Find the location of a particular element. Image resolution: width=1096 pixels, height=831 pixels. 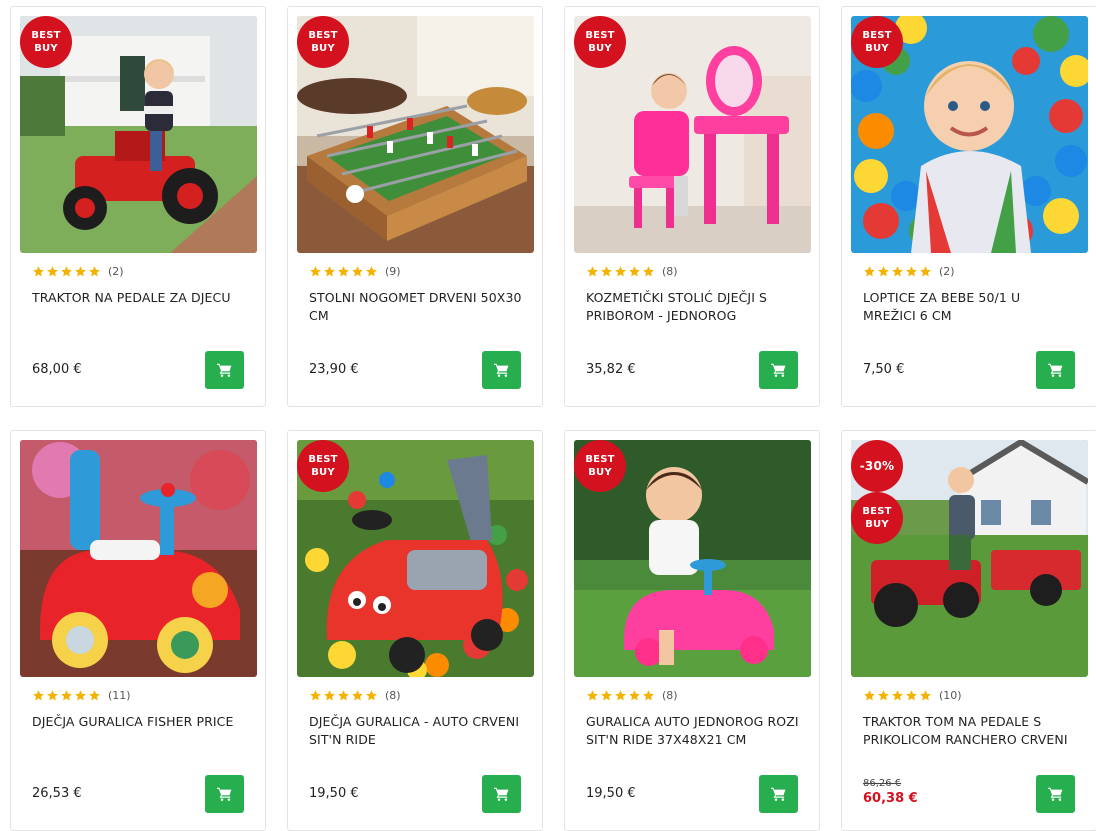

old-price: 86,26 € is located at coordinates (882, 783).